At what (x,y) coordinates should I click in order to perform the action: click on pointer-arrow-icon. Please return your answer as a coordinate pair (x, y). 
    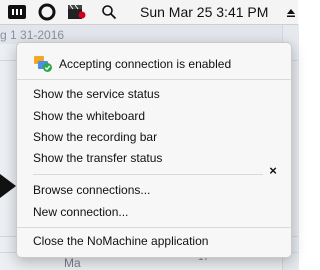
    Looking at the image, I should click on (8, 186).